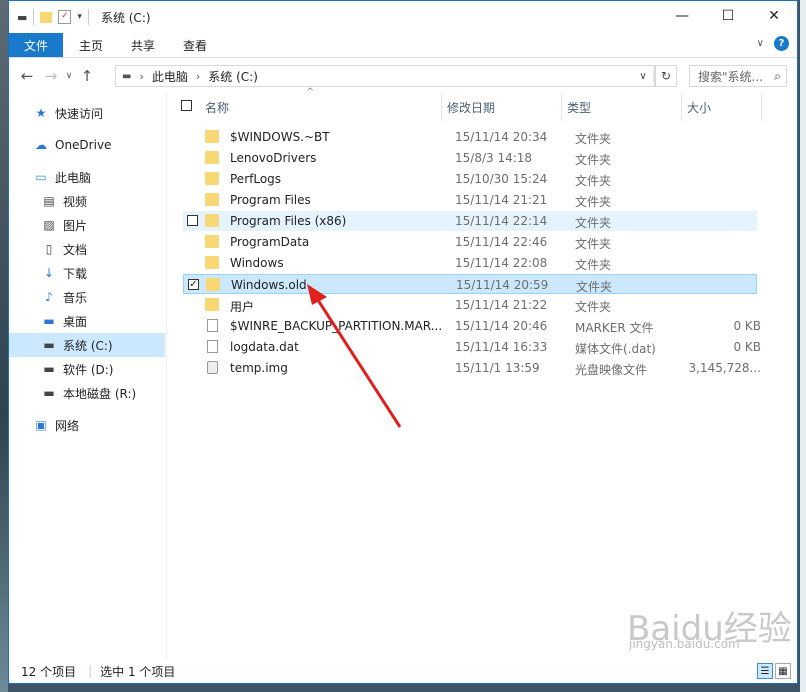 The width and height of the screenshot is (806, 692). Describe the element at coordinates (738, 76) in the screenshot. I see `search-input: 搜索"系统... ⌕` at that location.